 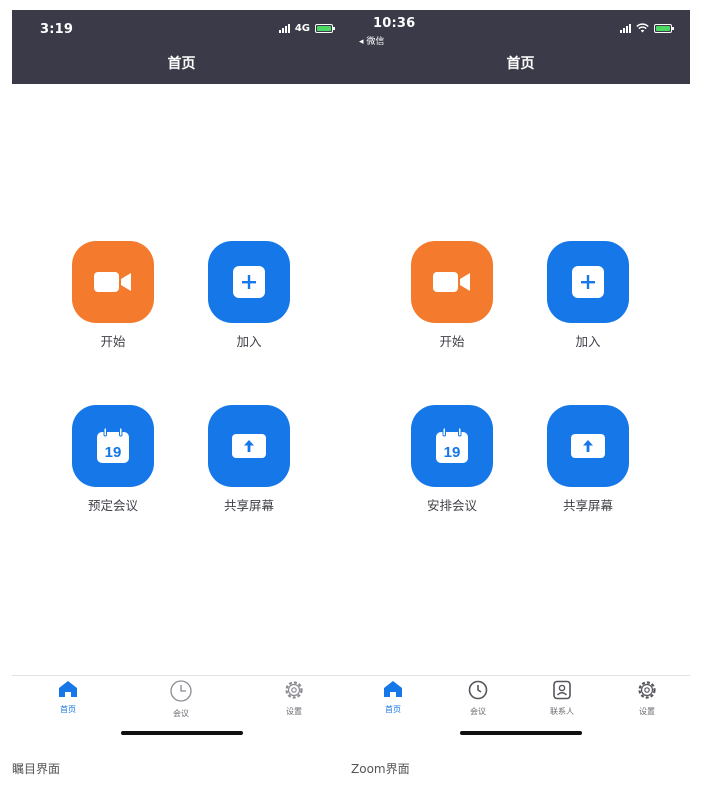 What do you see at coordinates (181, 30) in the screenshot?
I see `status-bar: 3:19 4G` at bounding box center [181, 30].